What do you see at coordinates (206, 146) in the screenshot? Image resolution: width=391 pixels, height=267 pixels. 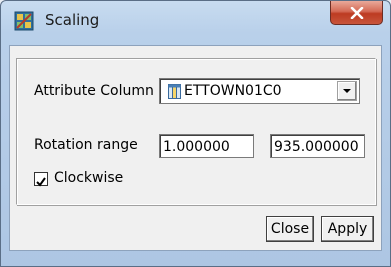 I see `rotation-min-input` at bounding box center [206, 146].